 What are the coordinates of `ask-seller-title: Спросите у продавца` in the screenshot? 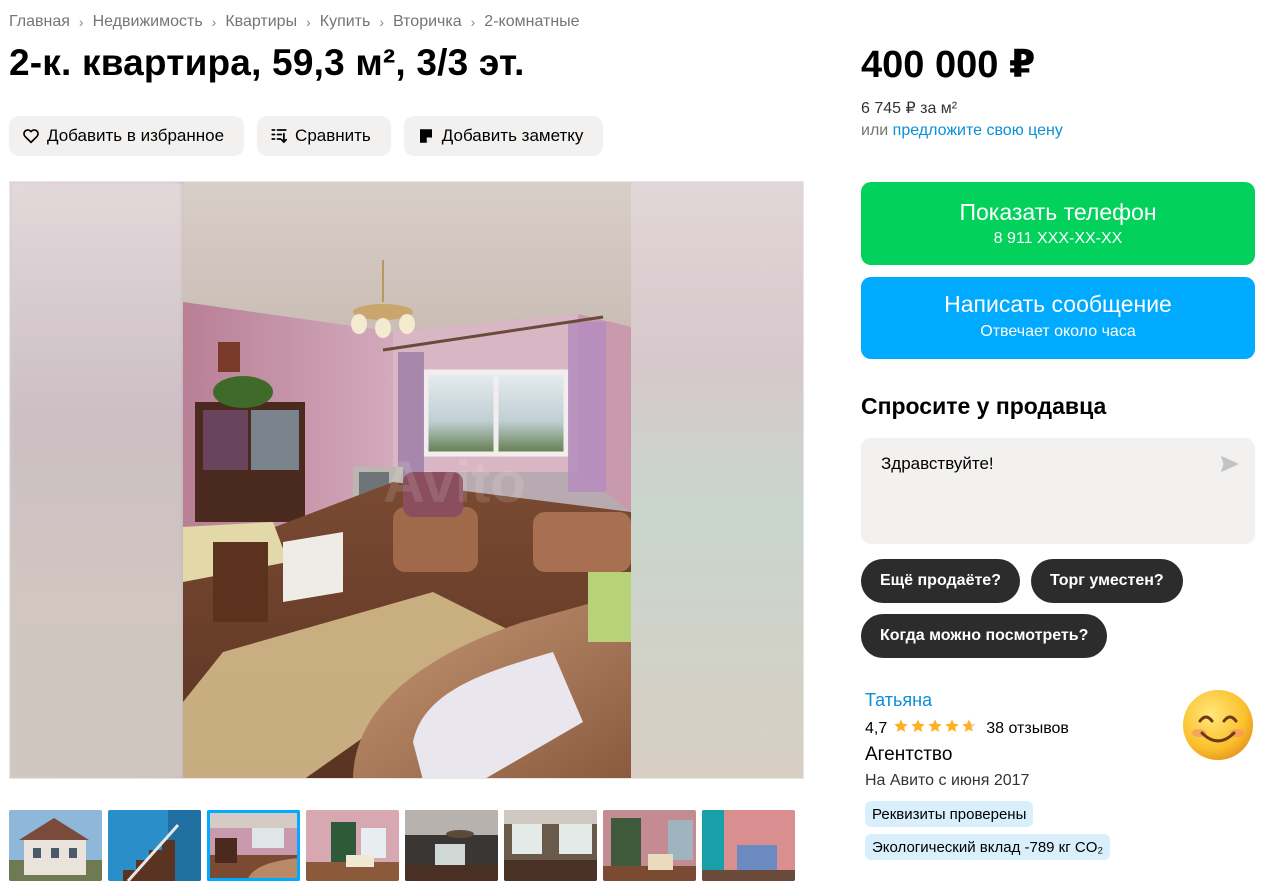 It's located at (984, 406).